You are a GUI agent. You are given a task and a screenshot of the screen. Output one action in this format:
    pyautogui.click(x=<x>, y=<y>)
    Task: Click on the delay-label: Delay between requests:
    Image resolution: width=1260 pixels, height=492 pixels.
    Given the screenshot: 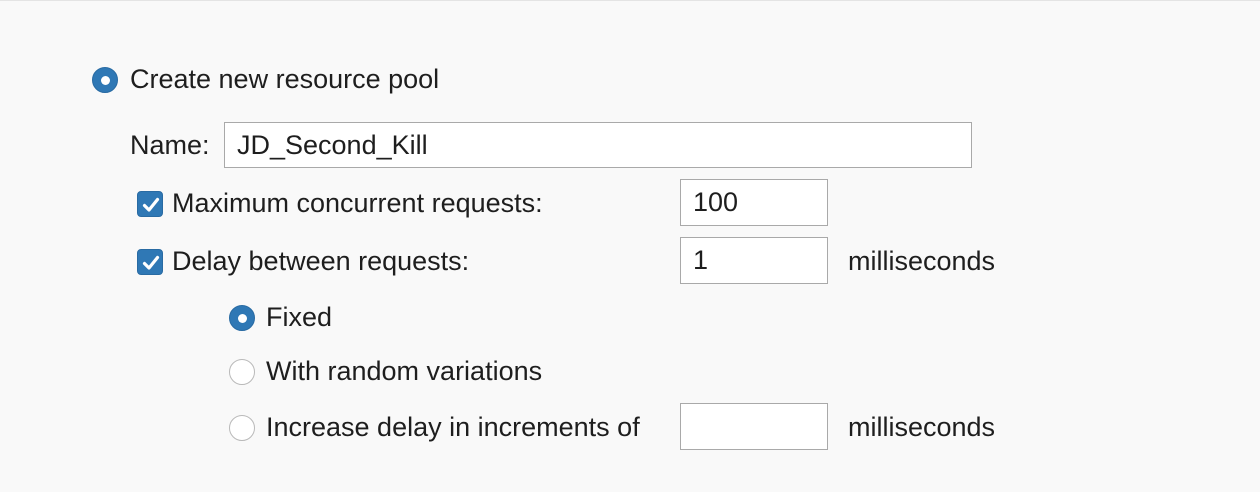 What is the action you would take?
    pyautogui.click(x=321, y=261)
    